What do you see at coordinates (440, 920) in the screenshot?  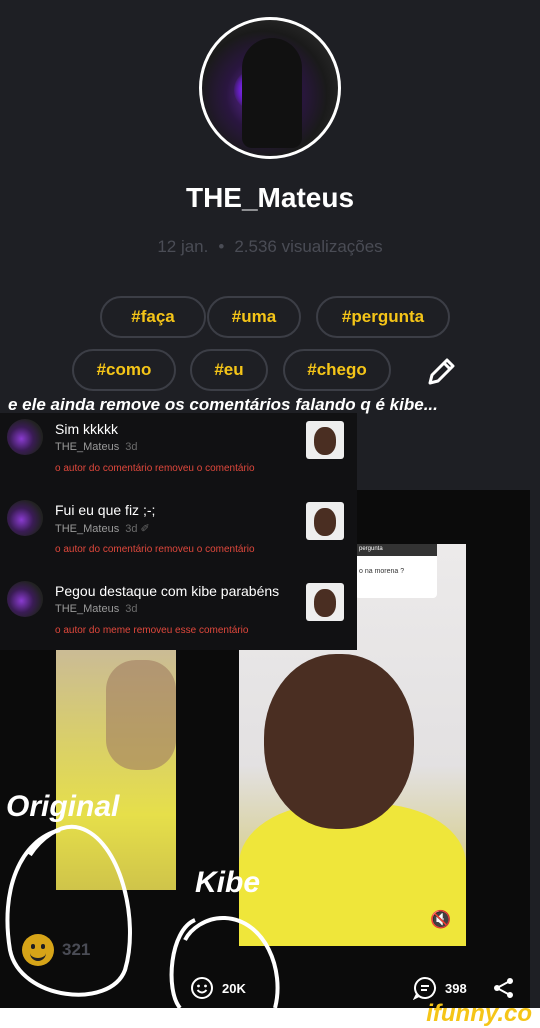 I see `mute-icon: 🔇` at bounding box center [440, 920].